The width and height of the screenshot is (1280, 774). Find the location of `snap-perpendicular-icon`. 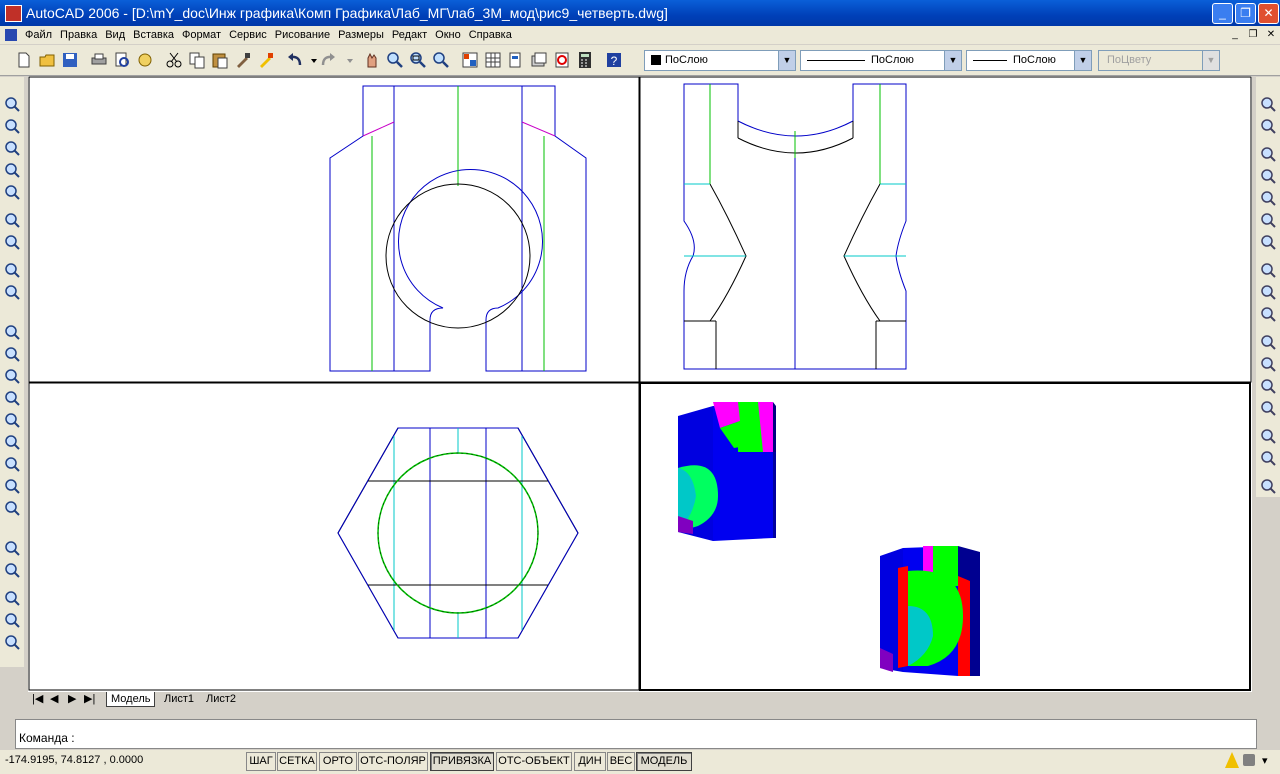

snap-perpendicular-icon is located at coordinates (1268, 342).